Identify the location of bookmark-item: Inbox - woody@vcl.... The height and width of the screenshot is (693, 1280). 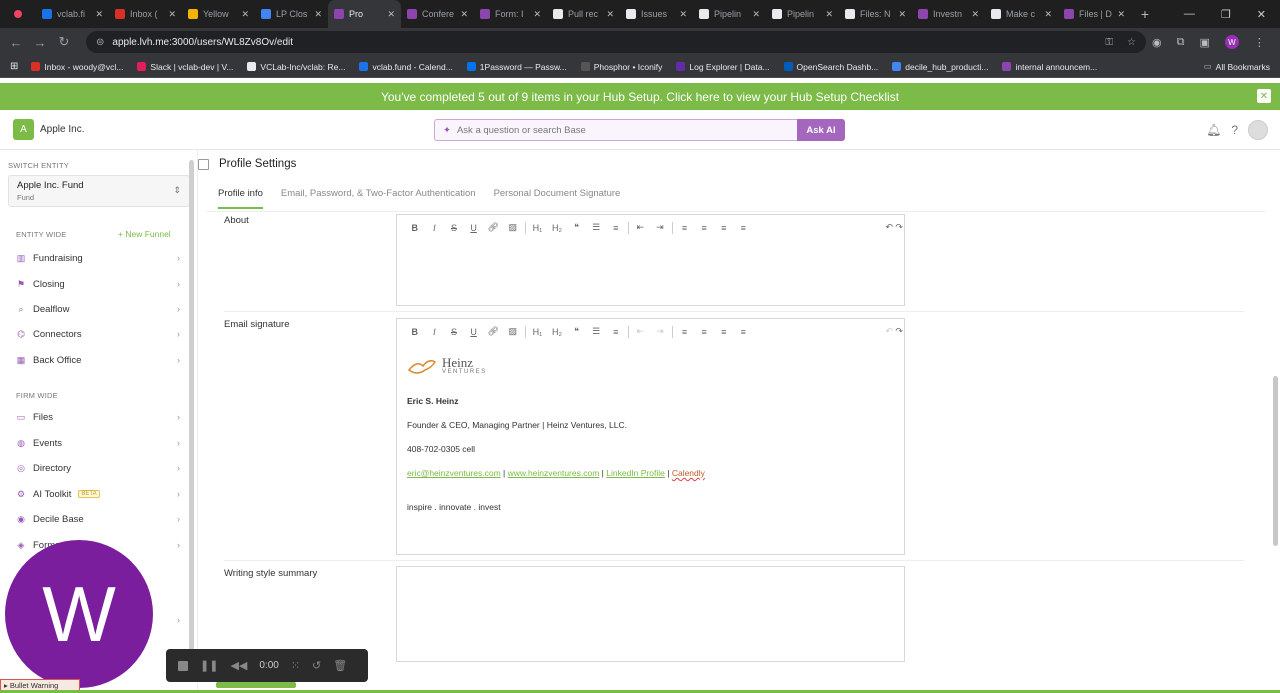
(77, 67).